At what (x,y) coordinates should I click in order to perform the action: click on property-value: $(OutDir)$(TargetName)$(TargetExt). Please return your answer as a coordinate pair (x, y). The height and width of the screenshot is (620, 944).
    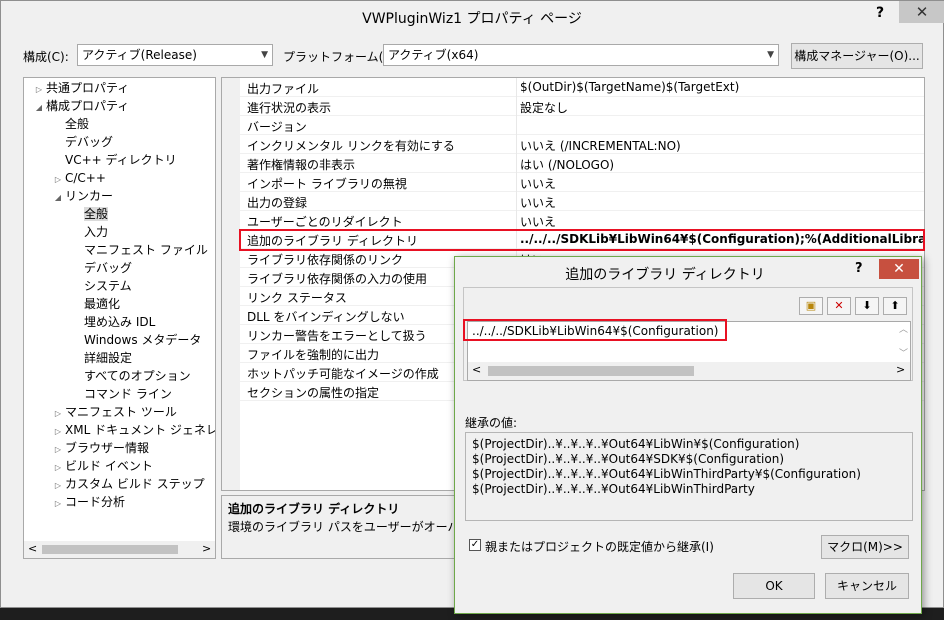
    Looking at the image, I should click on (629, 87).